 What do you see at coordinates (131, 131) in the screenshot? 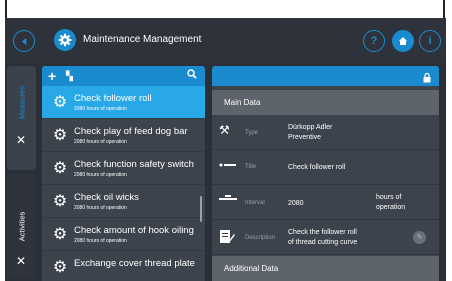
I see `list-item-title: Check play of feed dog bar` at bounding box center [131, 131].